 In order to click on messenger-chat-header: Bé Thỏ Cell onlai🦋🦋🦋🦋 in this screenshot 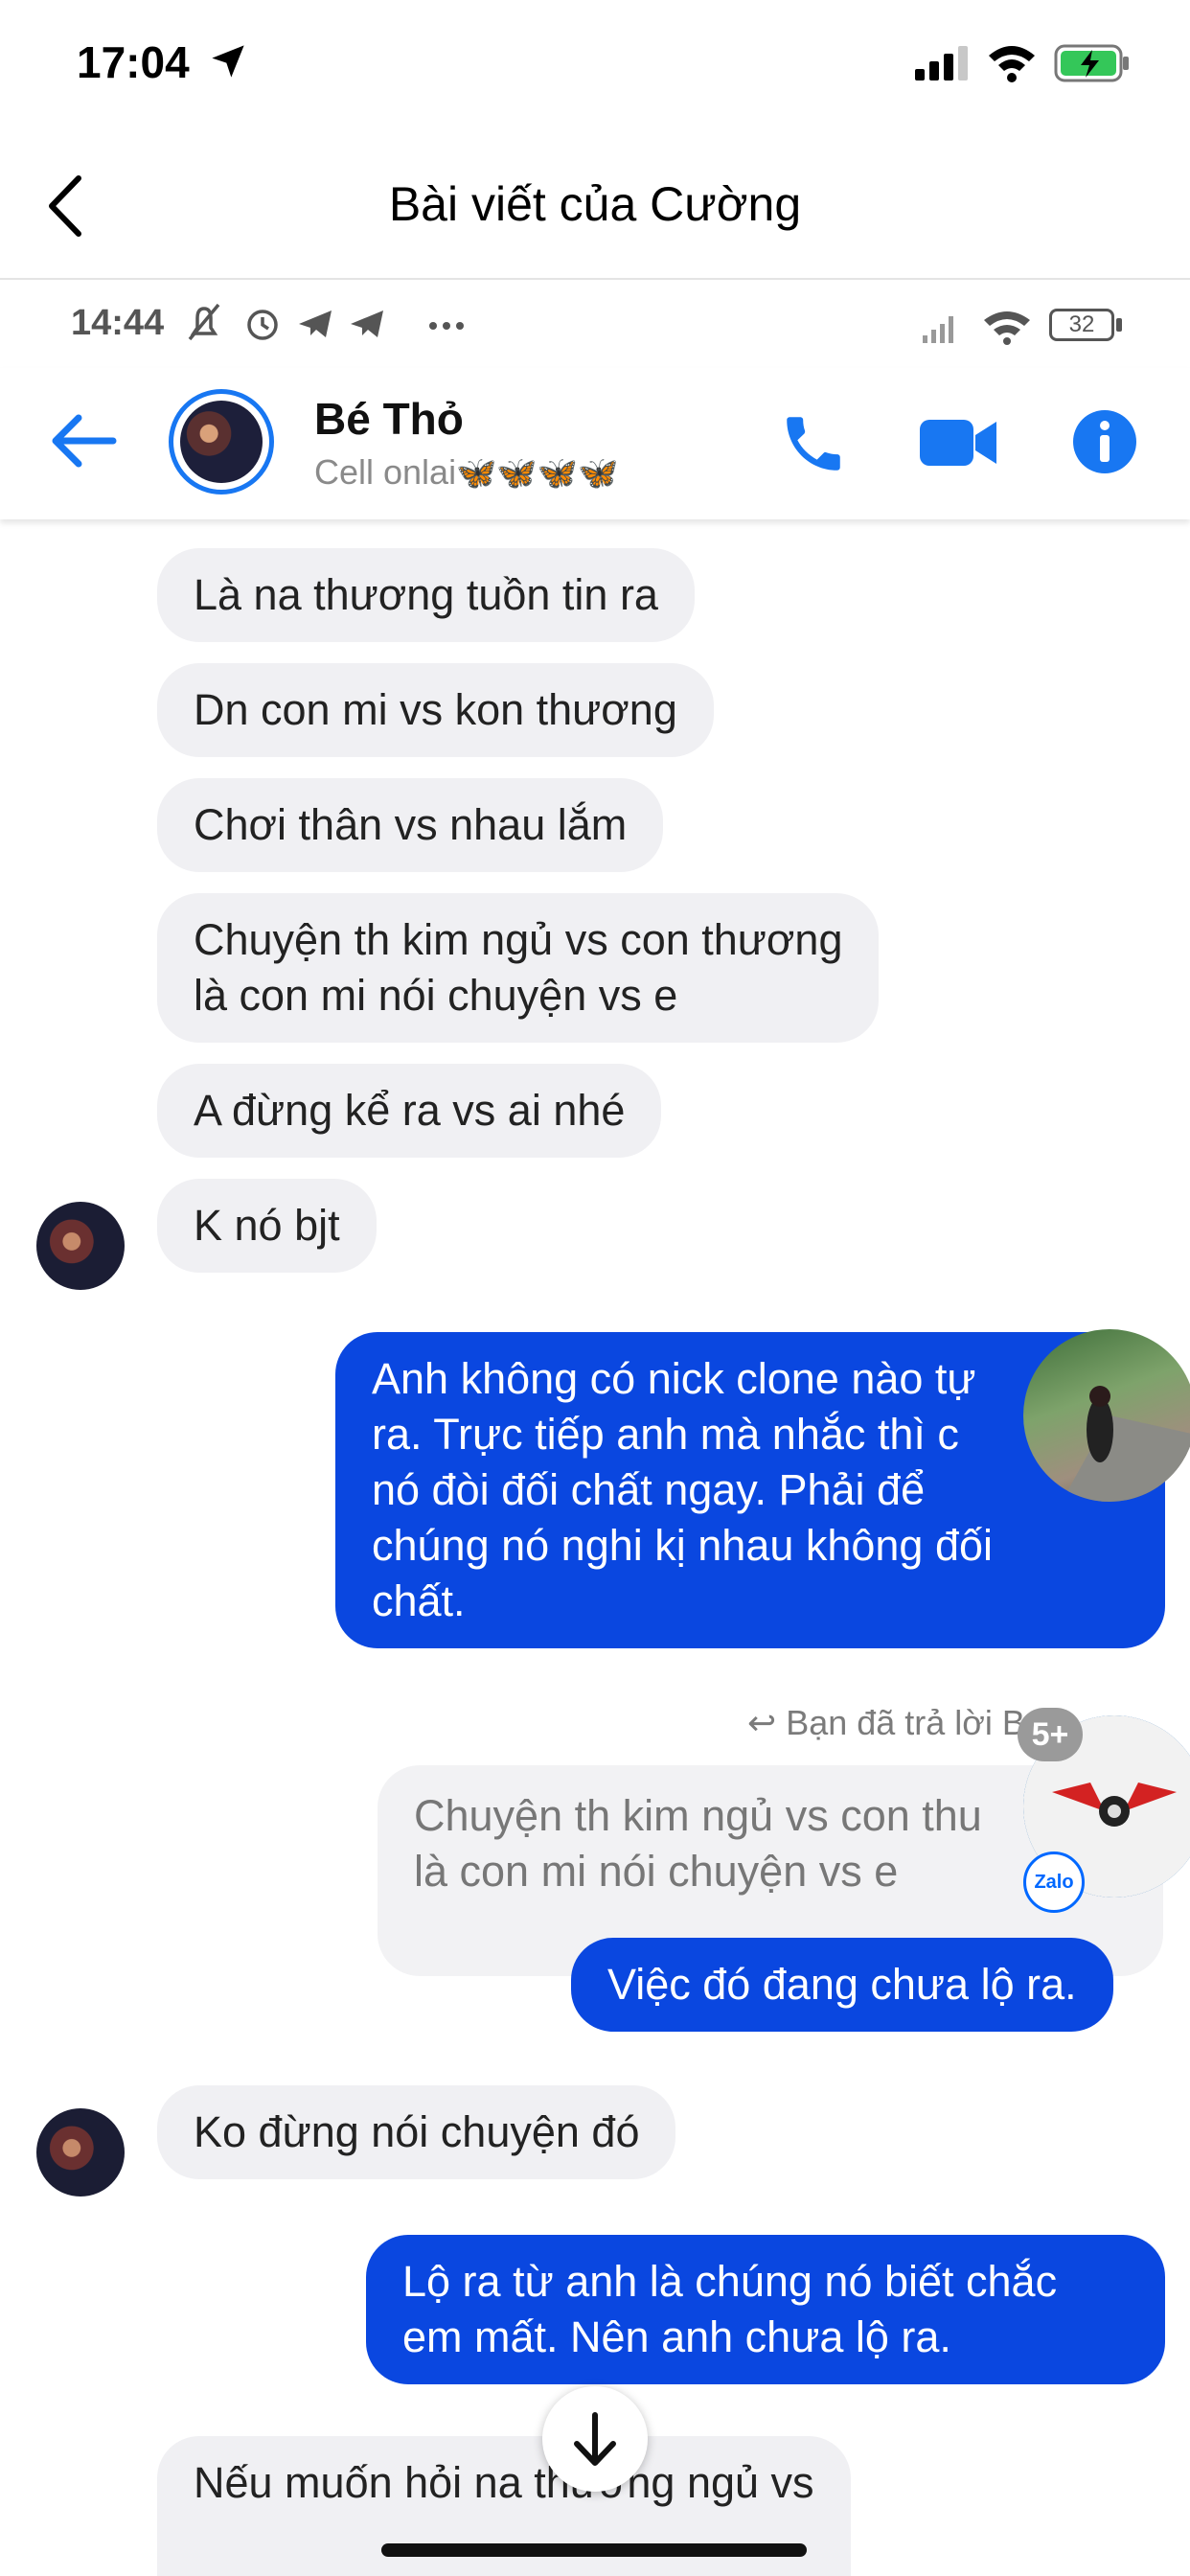, I will do `click(595, 444)`.